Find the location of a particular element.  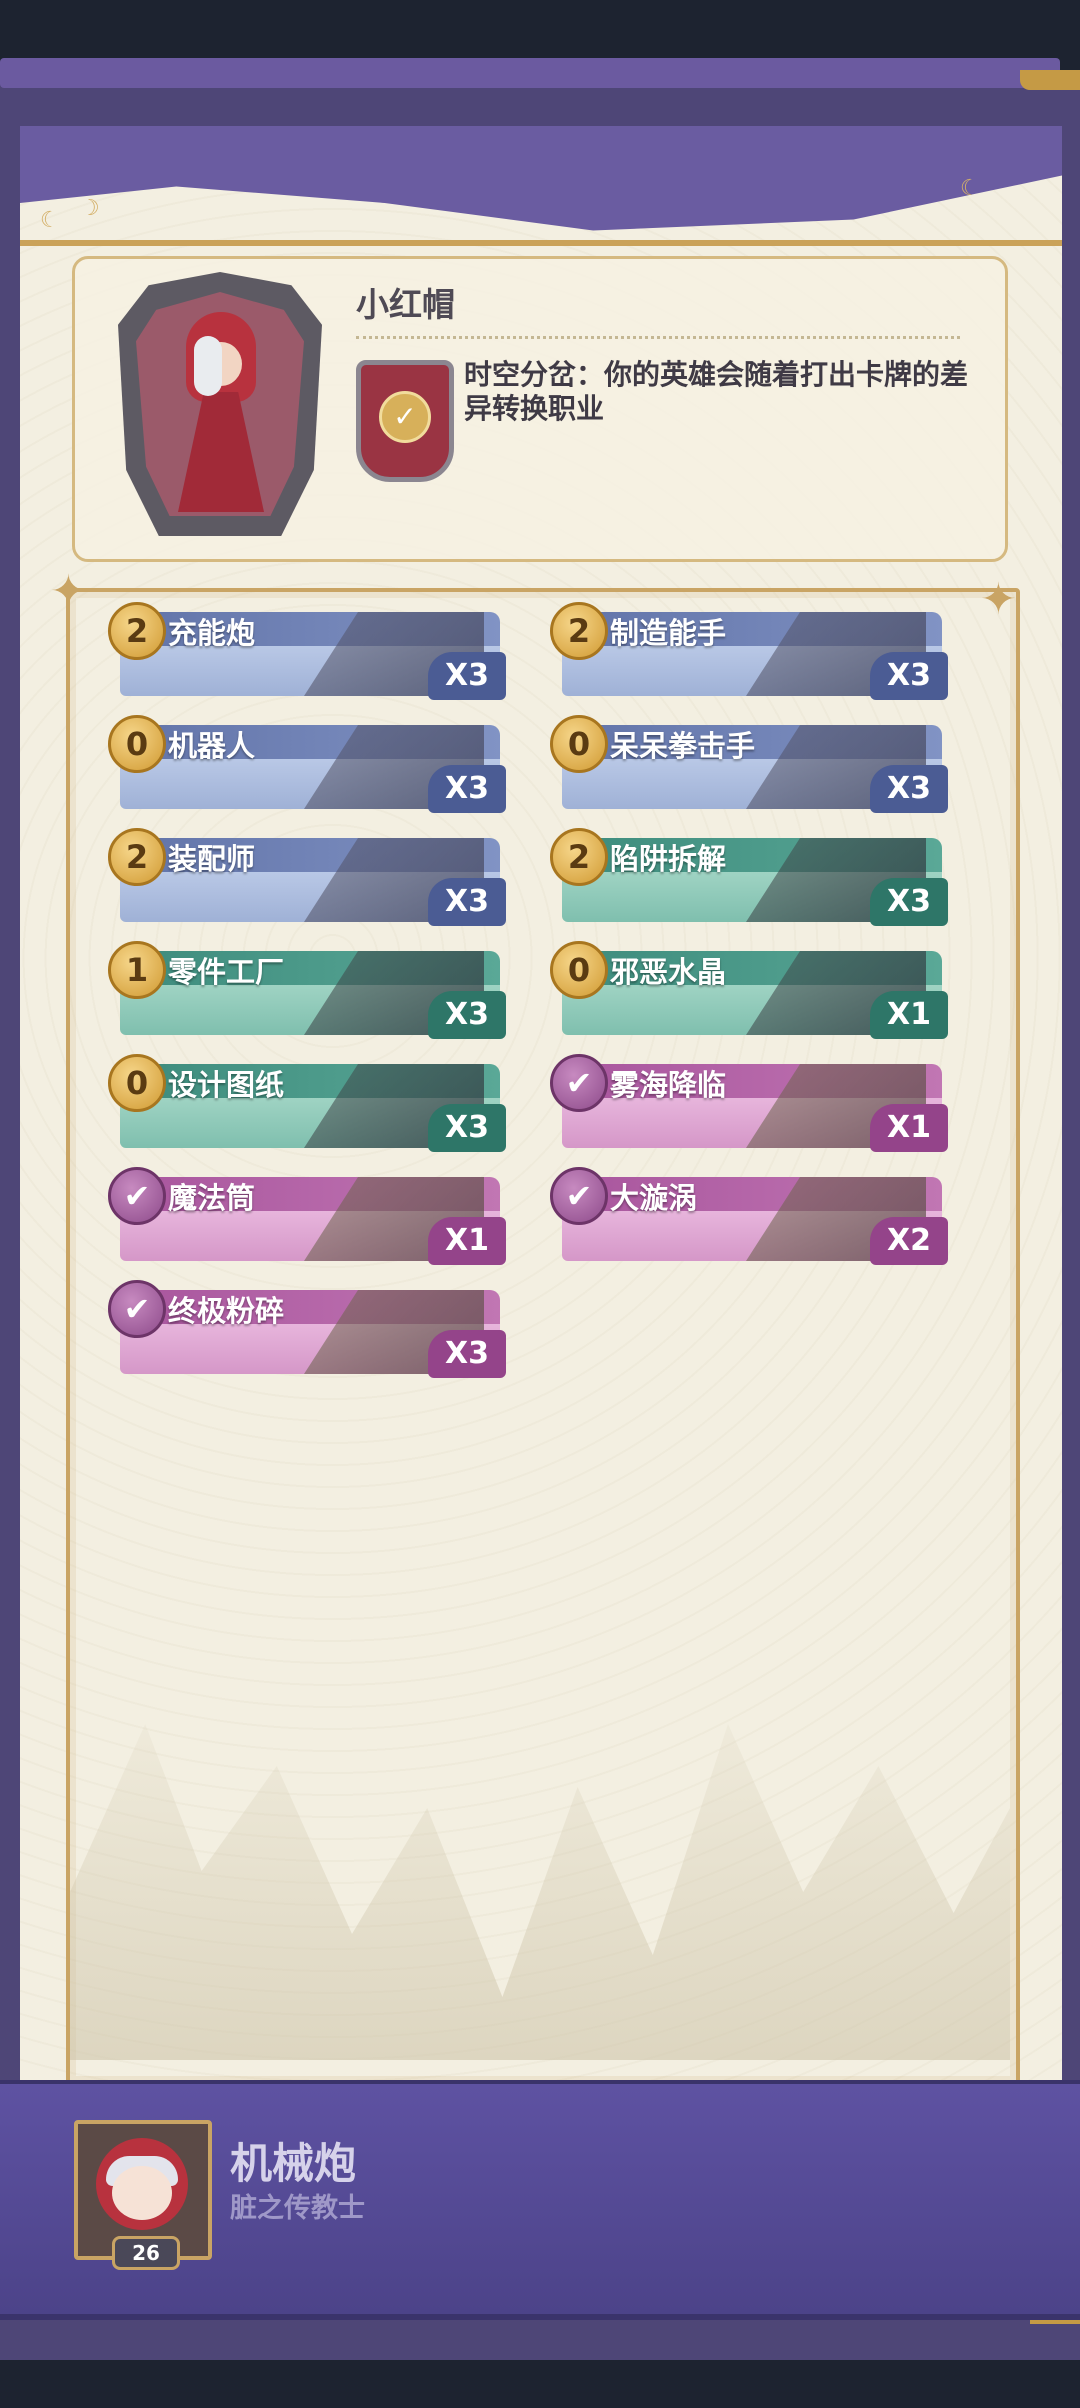

card-item: ✔ 大漩涡 X2 is located at coordinates (749, 1216).